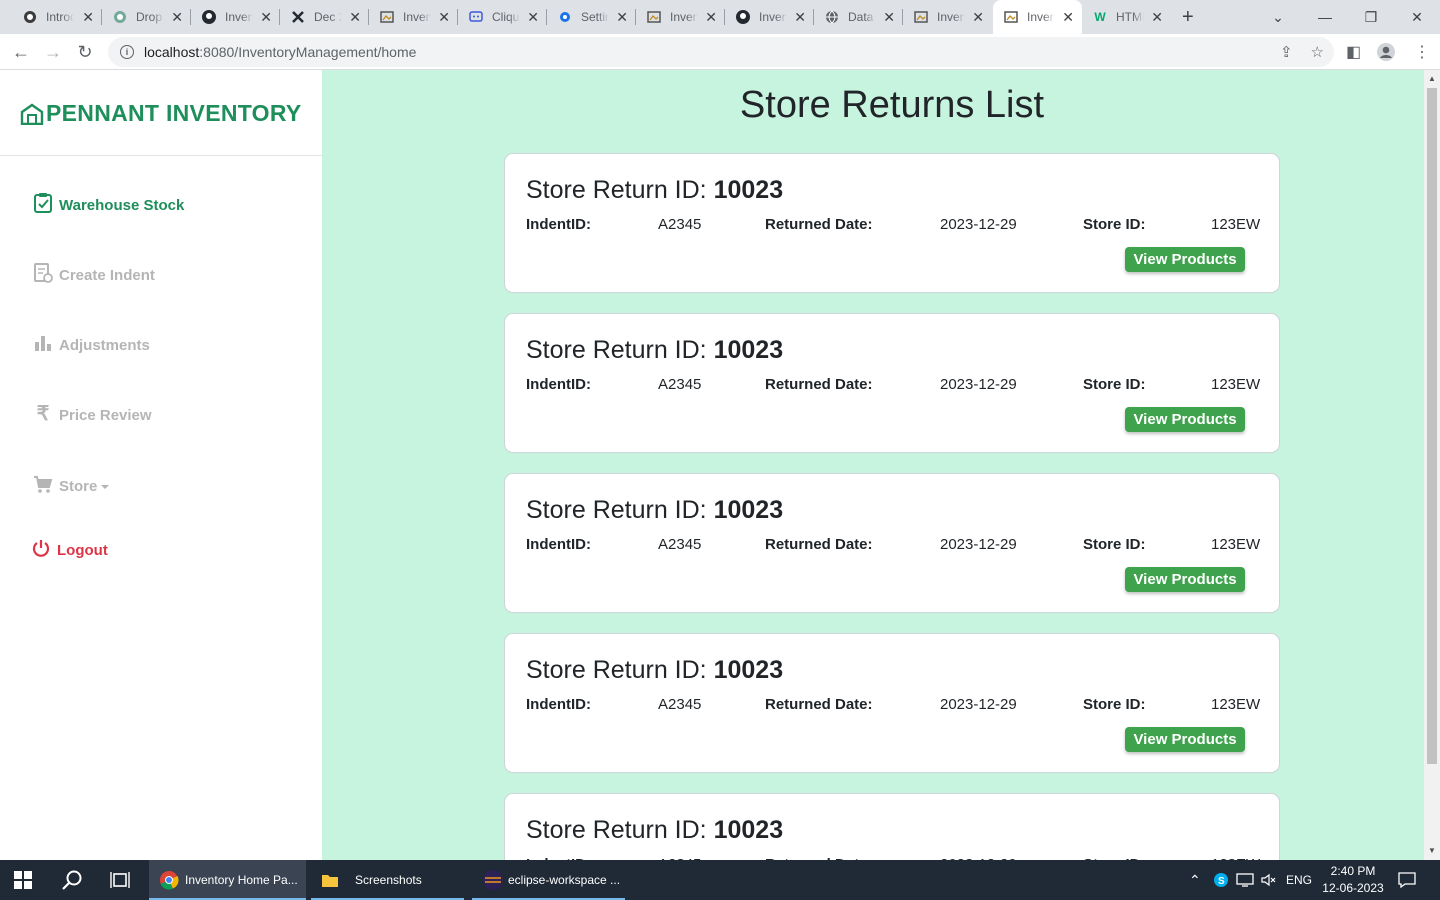  Describe the element at coordinates (1353, 52) in the screenshot. I see `side-panel-icon: ◧` at that location.